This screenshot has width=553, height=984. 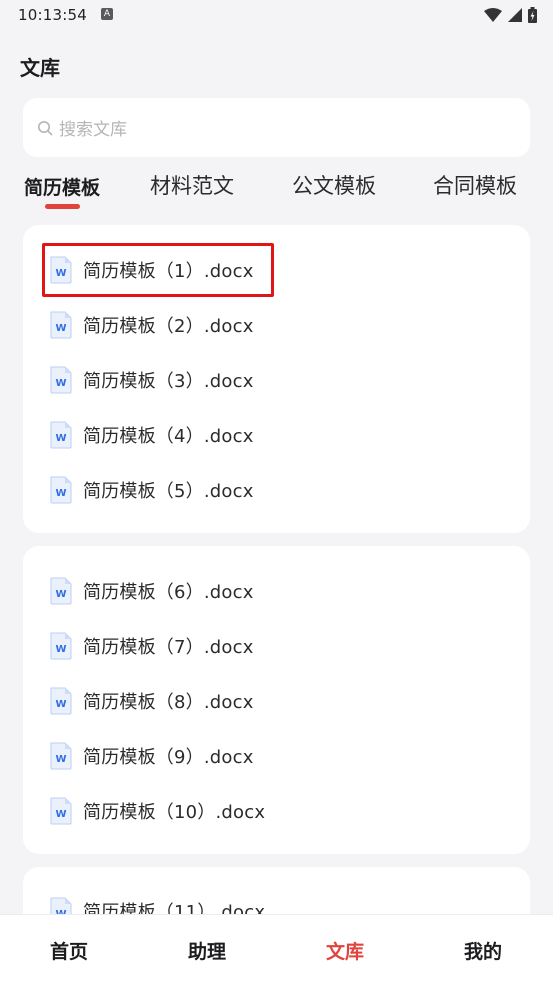 I want to click on list-item: W 简历模板（7）.docx, so click(x=151, y=646).